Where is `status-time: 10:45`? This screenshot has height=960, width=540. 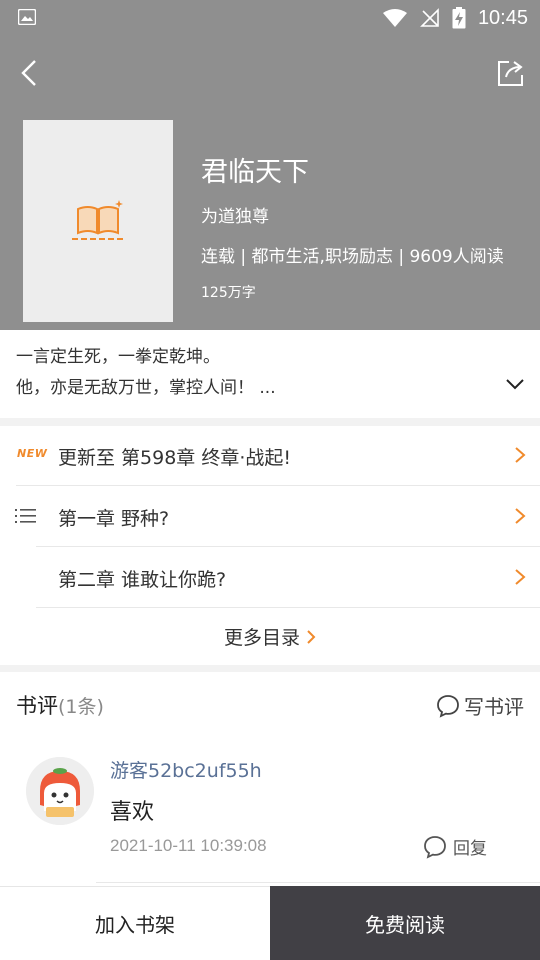 status-time: 10:45 is located at coordinates (502, 17).